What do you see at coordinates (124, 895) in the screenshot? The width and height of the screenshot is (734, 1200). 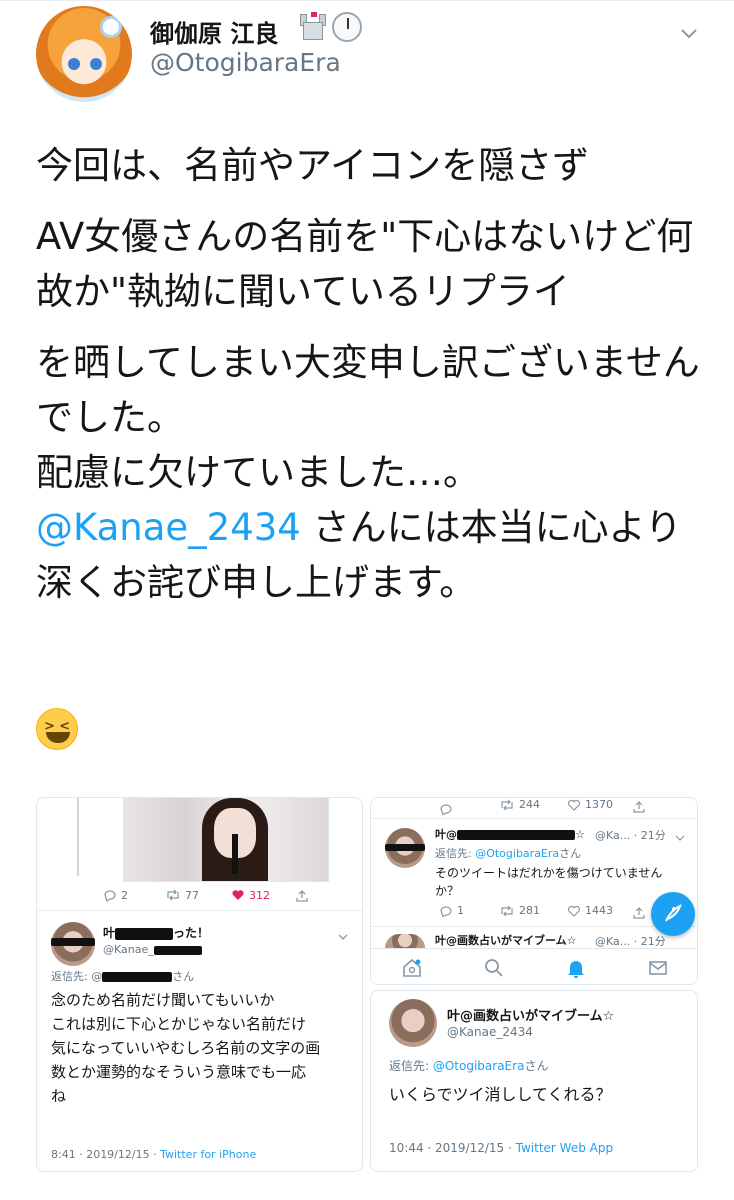 I see `reply-count: 2` at bounding box center [124, 895].